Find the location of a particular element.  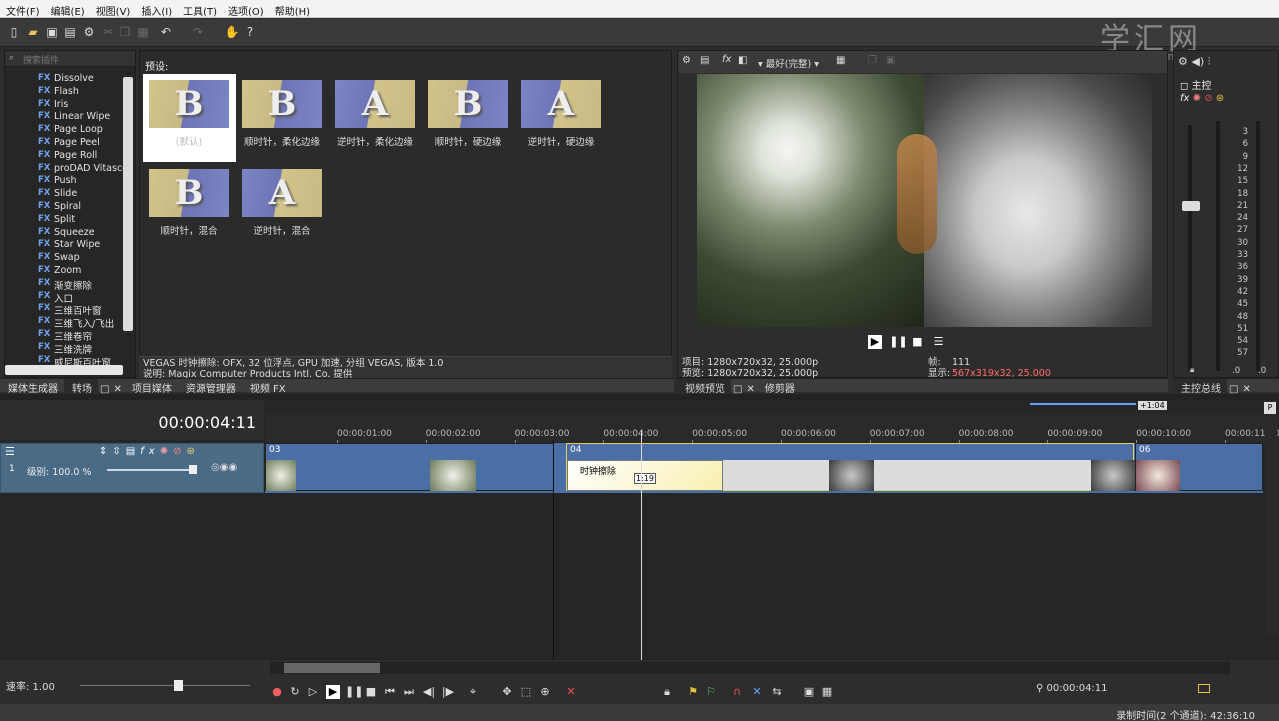

plugin-scrollbar is located at coordinates (128, 204).